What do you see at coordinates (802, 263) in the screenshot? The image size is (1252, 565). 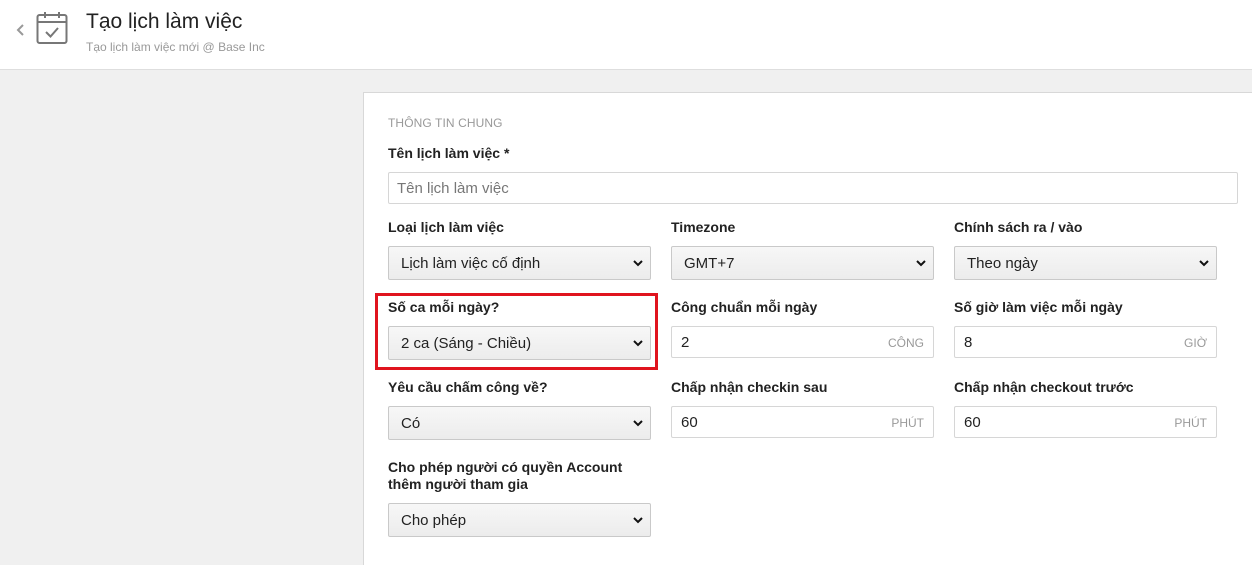 I see `timezone-select: GMT+7` at bounding box center [802, 263].